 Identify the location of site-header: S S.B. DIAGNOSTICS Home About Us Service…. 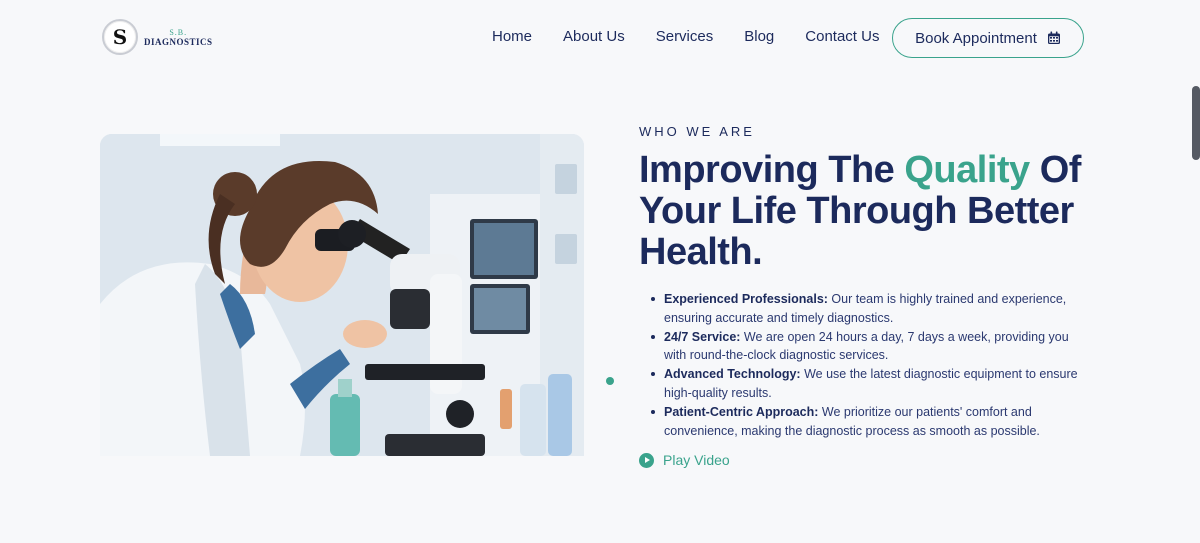
(600, 38).